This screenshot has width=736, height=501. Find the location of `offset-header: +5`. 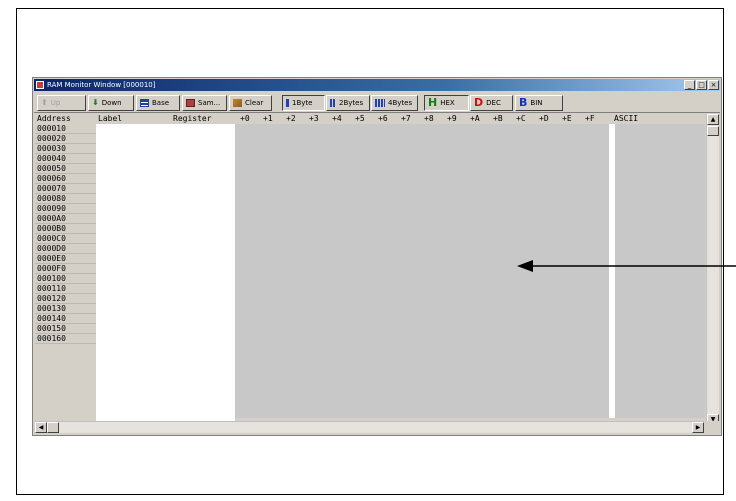

offset-header: +5 is located at coordinates (360, 118).